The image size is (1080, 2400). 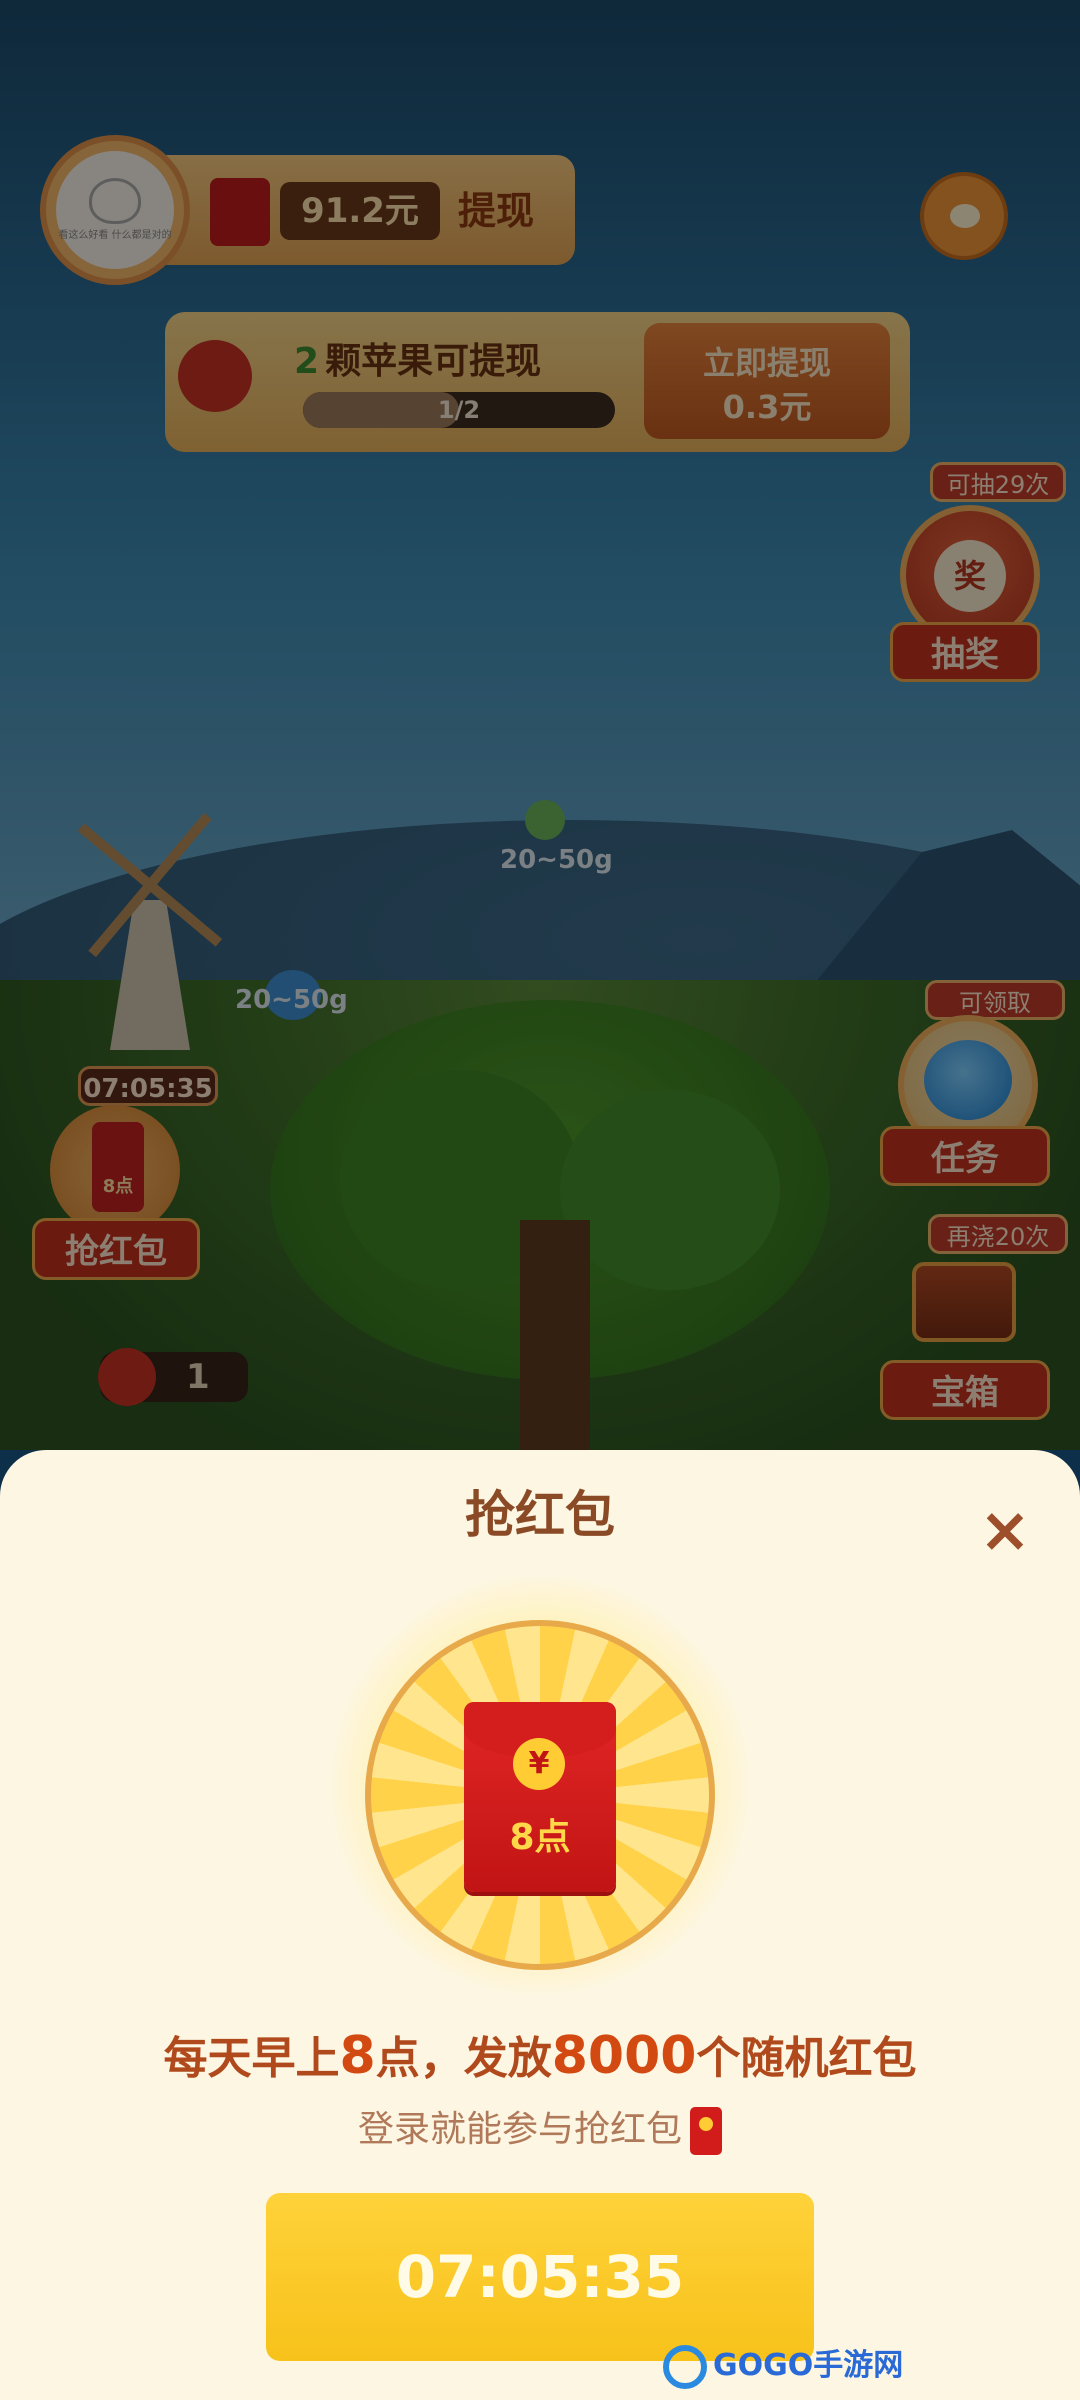 I want to click on watermark: GOGO手游网, so click(x=783, y=2364).